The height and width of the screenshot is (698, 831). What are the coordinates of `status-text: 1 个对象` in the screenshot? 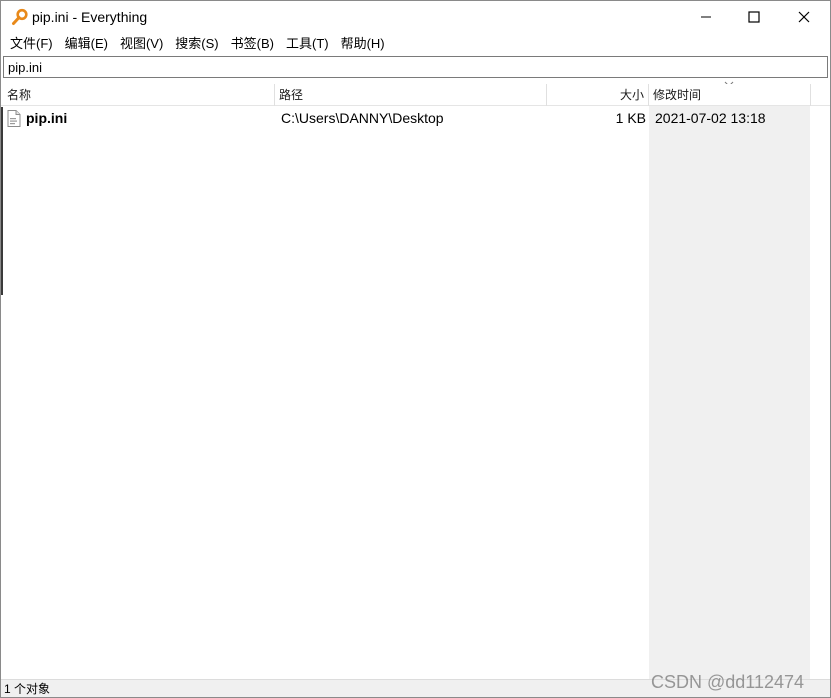 It's located at (27, 689).